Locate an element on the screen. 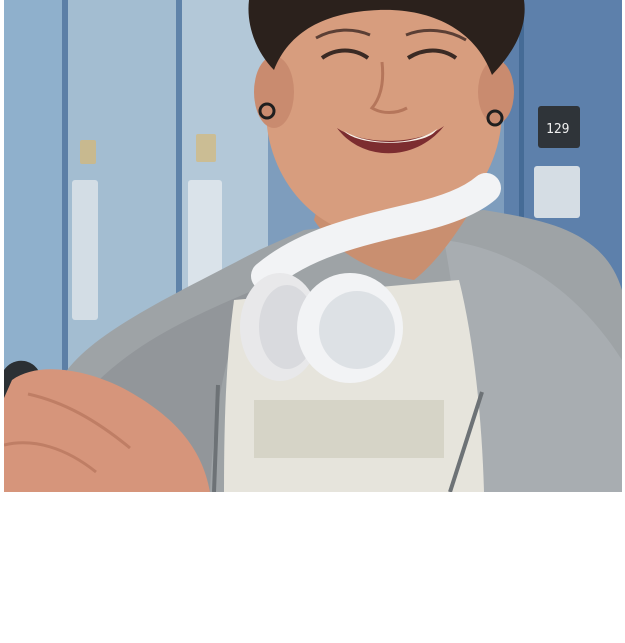  locker-number: 129 is located at coordinates (557, 129).